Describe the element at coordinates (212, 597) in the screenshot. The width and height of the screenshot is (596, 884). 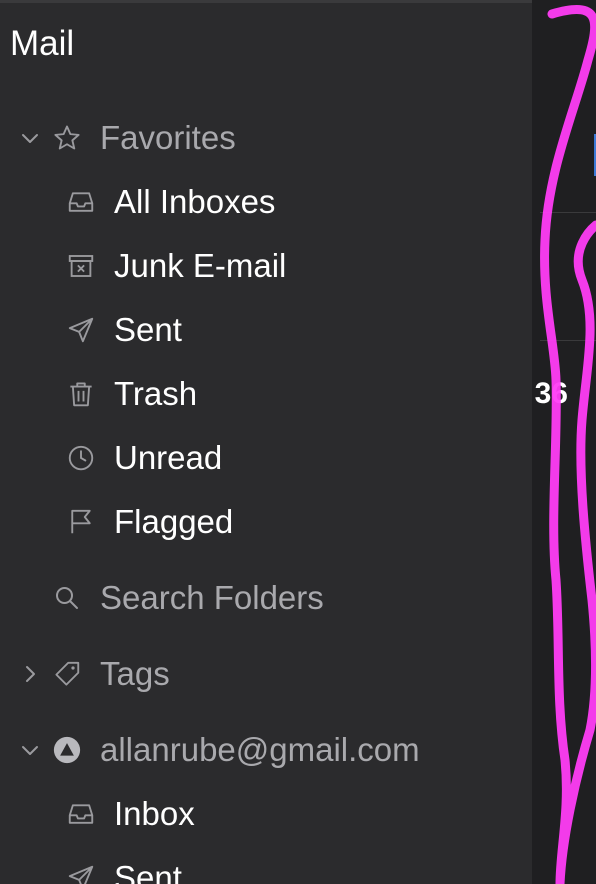
I see `search-folders-label: Search Folders` at that location.